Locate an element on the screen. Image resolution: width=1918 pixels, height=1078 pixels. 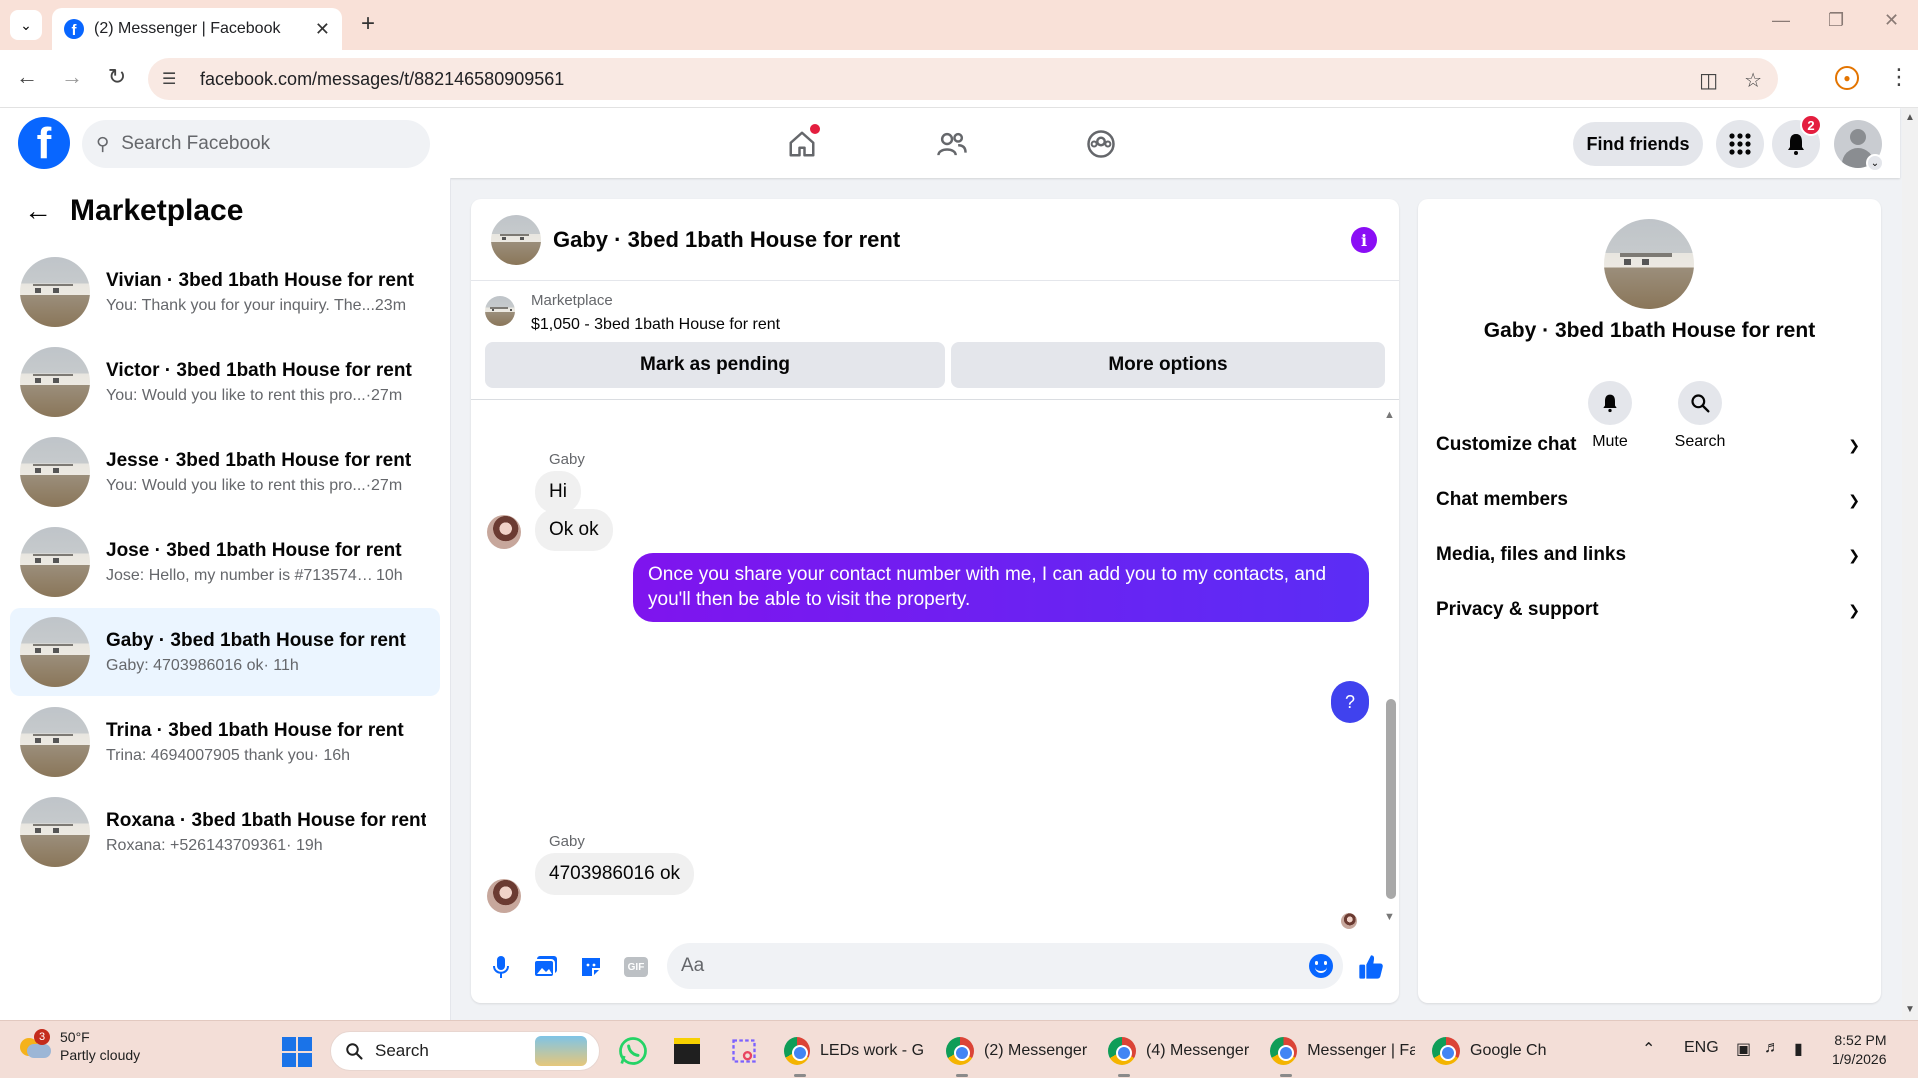
weather-widget: 3 50°F Partly cloudy is located at coordinates (80, 1046).